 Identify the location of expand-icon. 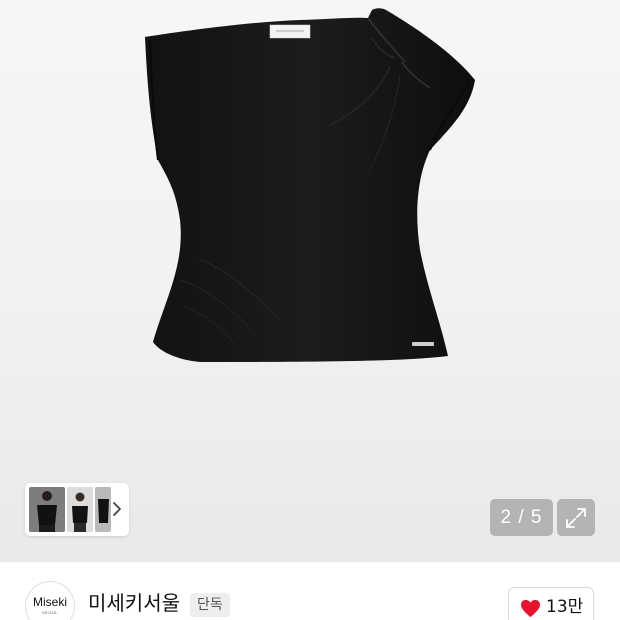
(576, 518).